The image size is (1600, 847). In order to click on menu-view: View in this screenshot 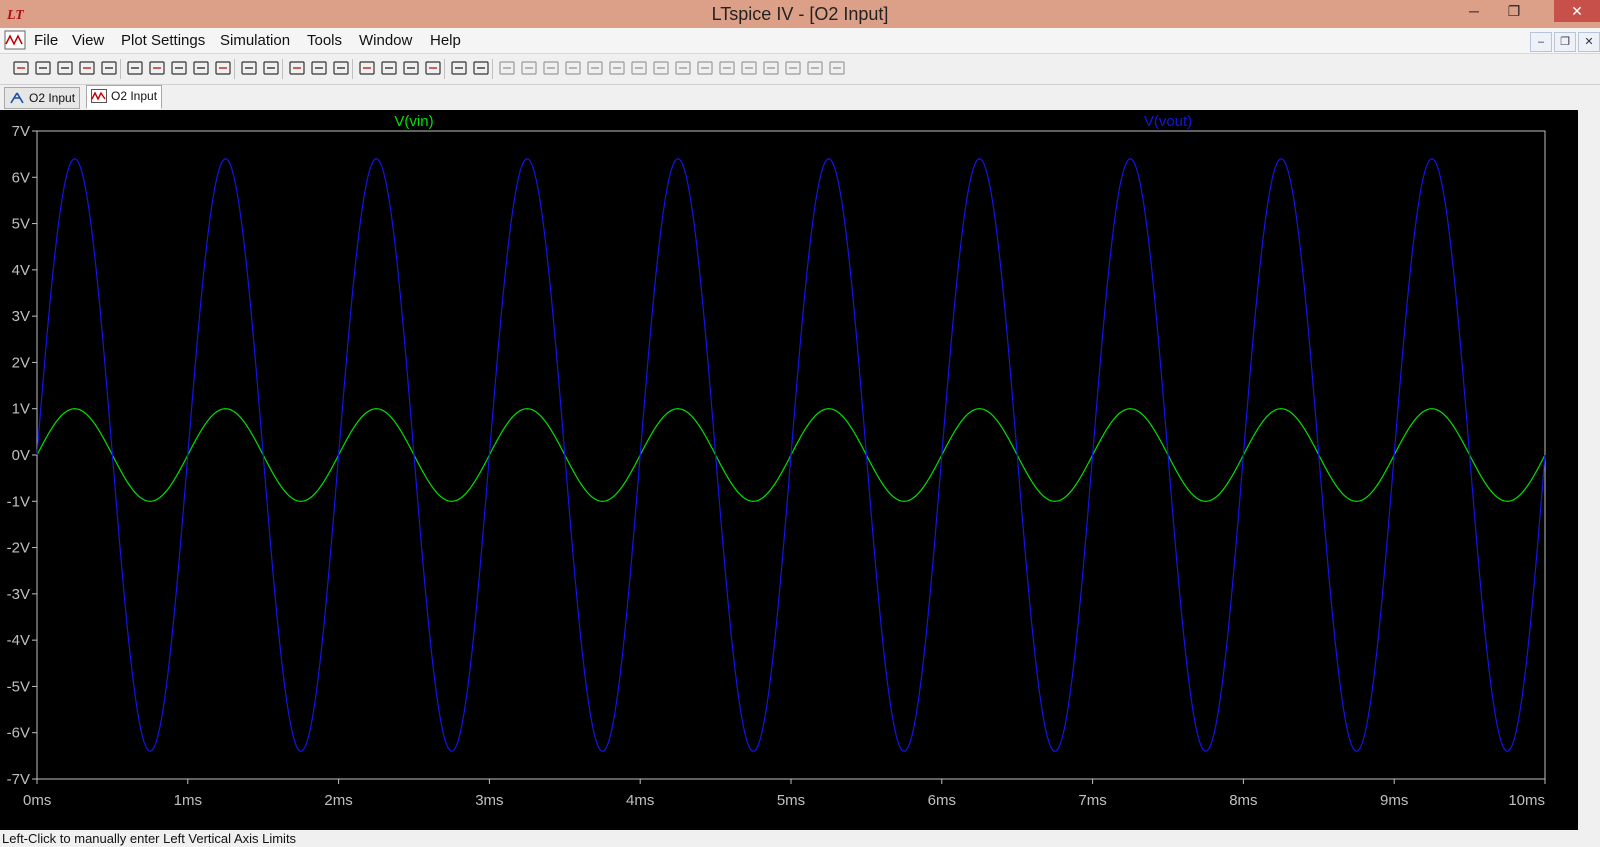, I will do `click(88, 40)`.